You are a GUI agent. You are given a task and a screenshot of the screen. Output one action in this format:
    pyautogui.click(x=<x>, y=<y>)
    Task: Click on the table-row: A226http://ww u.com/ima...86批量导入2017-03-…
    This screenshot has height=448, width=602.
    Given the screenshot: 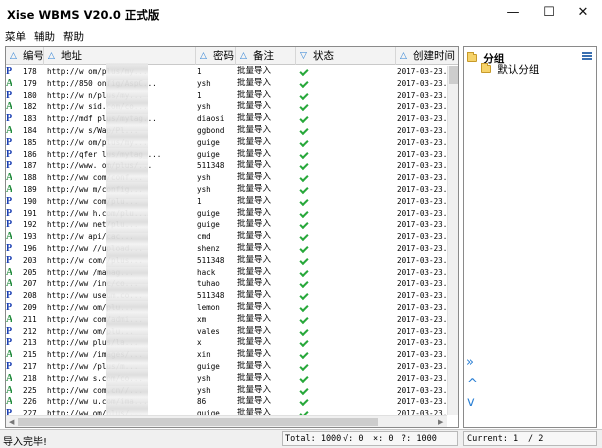 What is the action you would take?
    pyautogui.click(x=226, y=402)
    